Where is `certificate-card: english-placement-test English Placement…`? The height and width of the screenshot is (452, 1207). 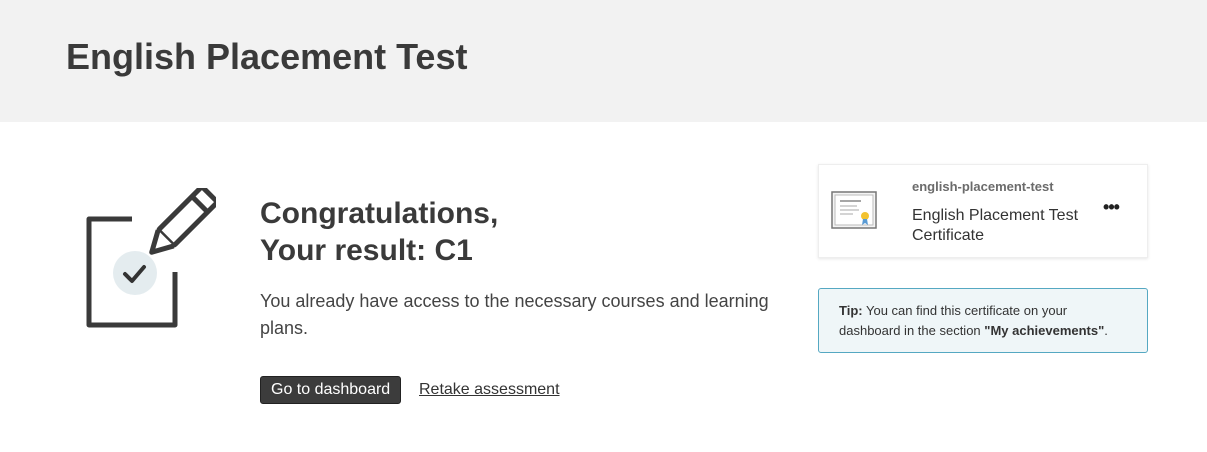
certificate-card: english-placement-test English Placement… is located at coordinates (983, 211).